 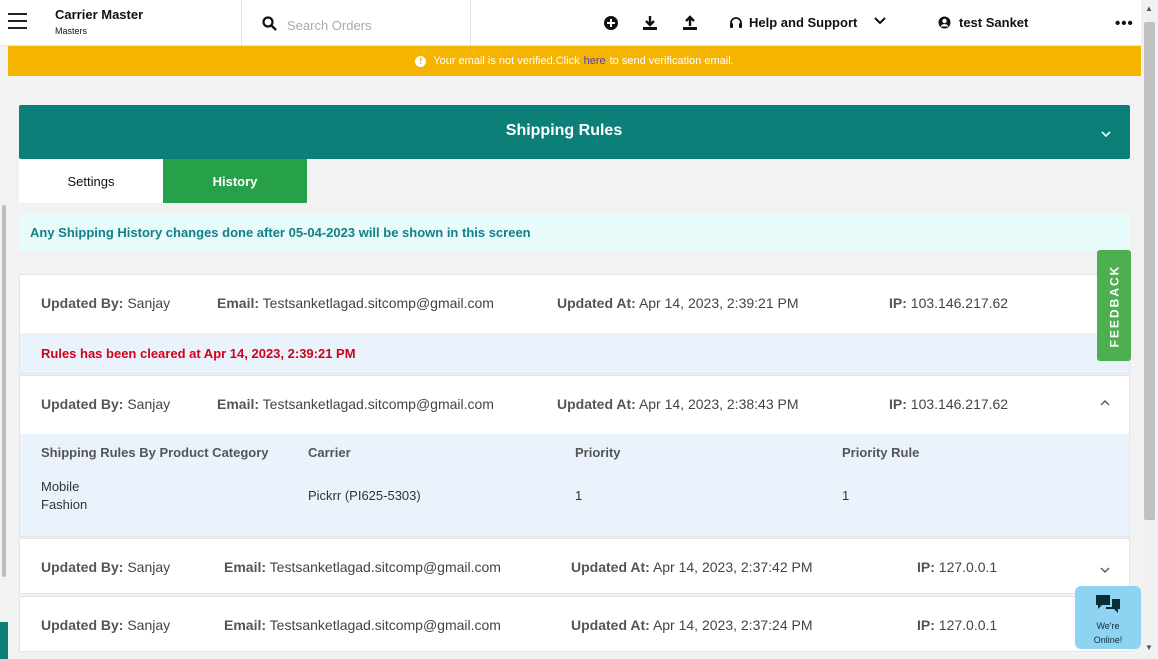 What do you see at coordinates (1149, 8) in the screenshot?
I see `scroll-up-icon: ▲` at bounding box center [1149, 8].